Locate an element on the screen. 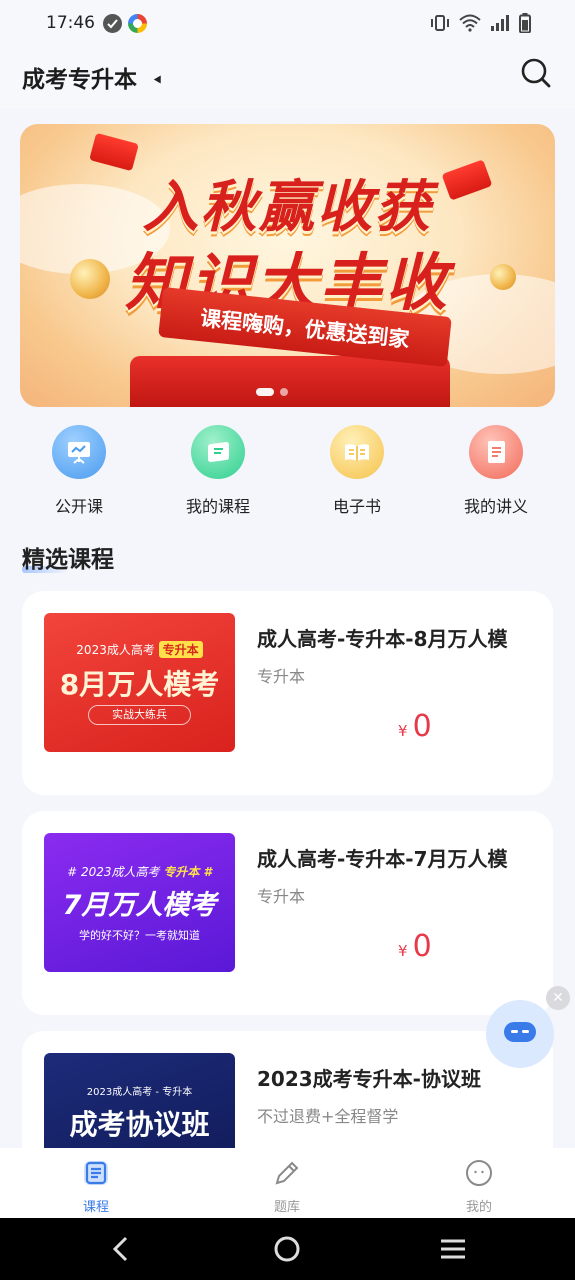 This screenshot has height=1280, width=575. course-name: 成人高考-专升本-8月万人模 is located at coordinates (382, 639).